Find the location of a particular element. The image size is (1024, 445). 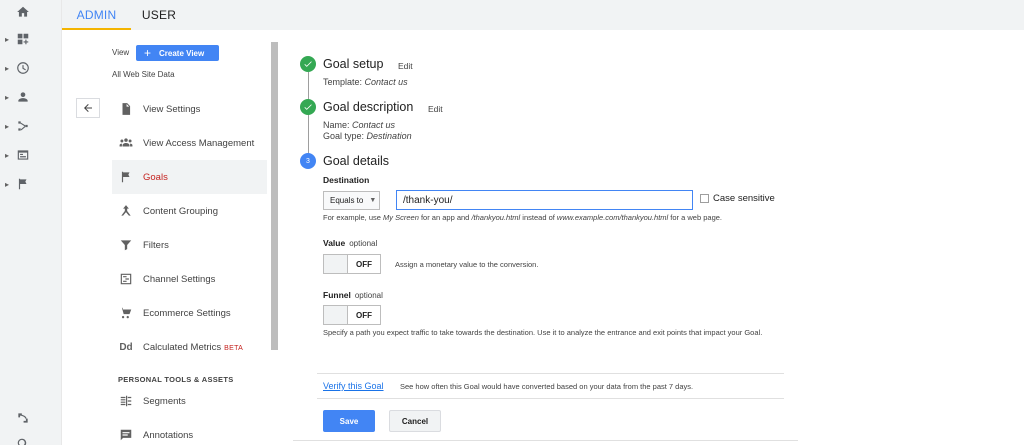

tab-user: USER is located at coordinates (159, 15).